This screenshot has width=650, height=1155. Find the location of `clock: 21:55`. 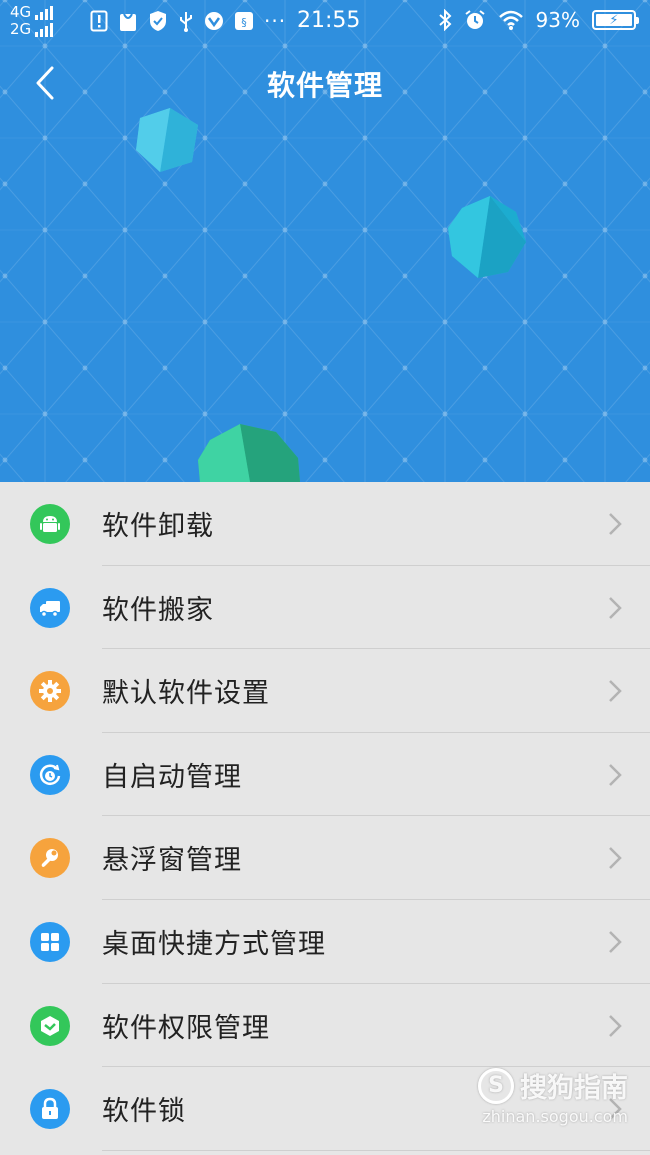

clock: 21:55 is located at coordinates (329, 20).